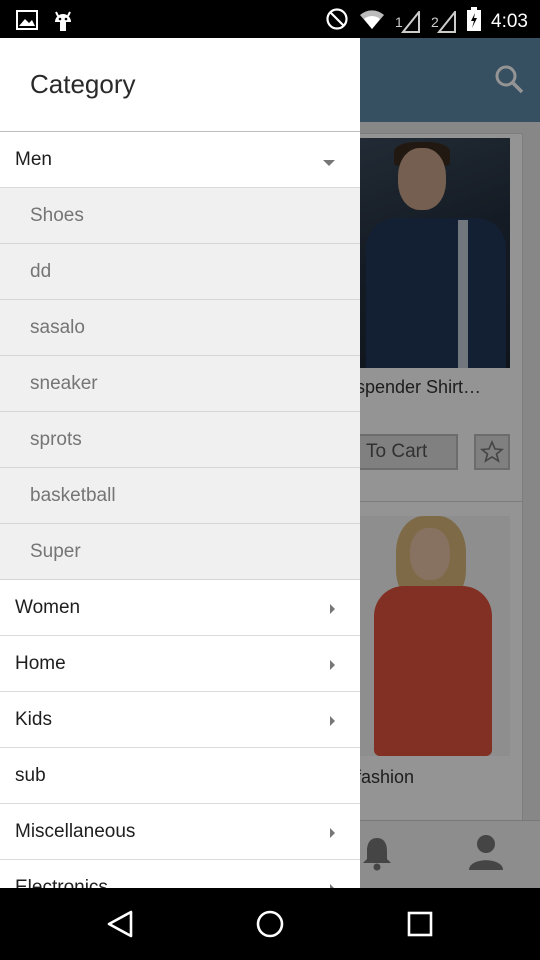 Image resolution: width=540 pixels, height=960 pixels. I want to click on subcategory-sprots: sprots, so click(180, 440).